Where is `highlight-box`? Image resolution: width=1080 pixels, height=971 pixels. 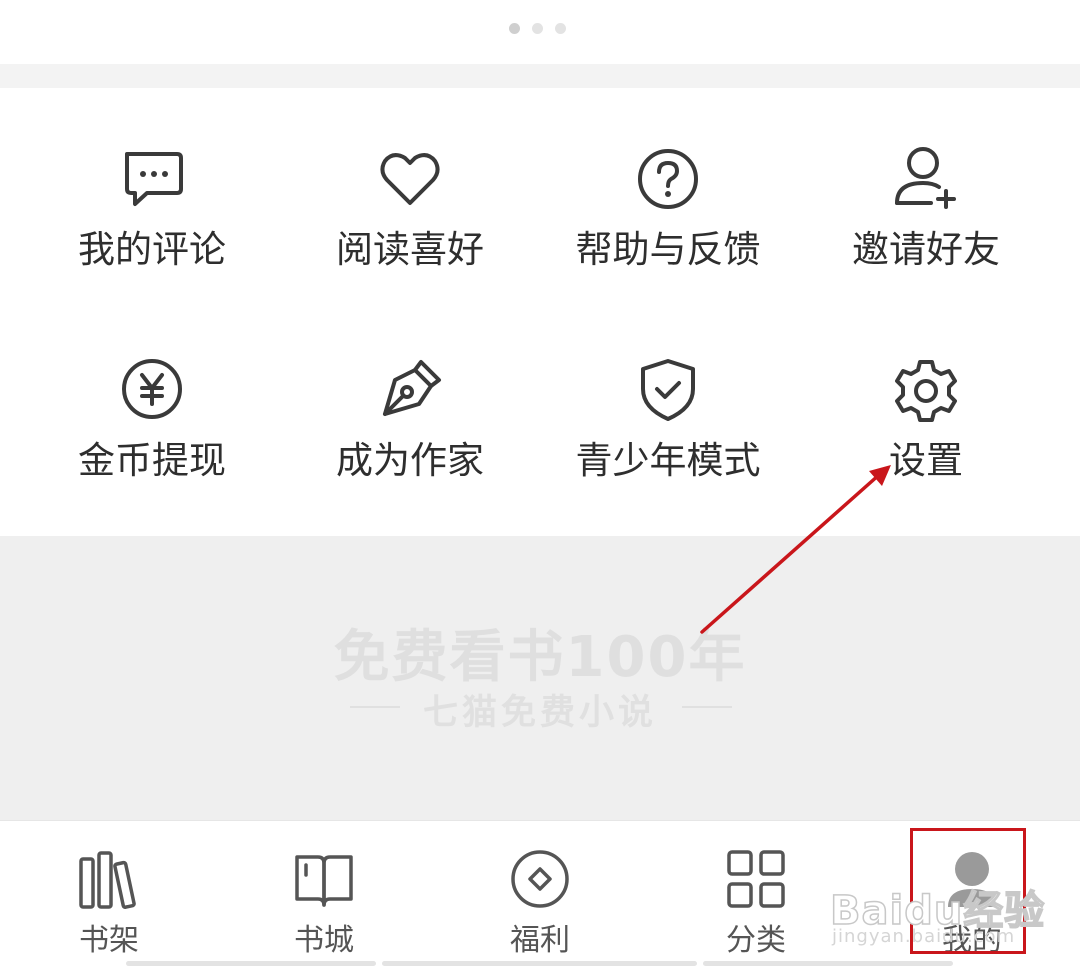
highlight-box is located at coordinates (968, 891).